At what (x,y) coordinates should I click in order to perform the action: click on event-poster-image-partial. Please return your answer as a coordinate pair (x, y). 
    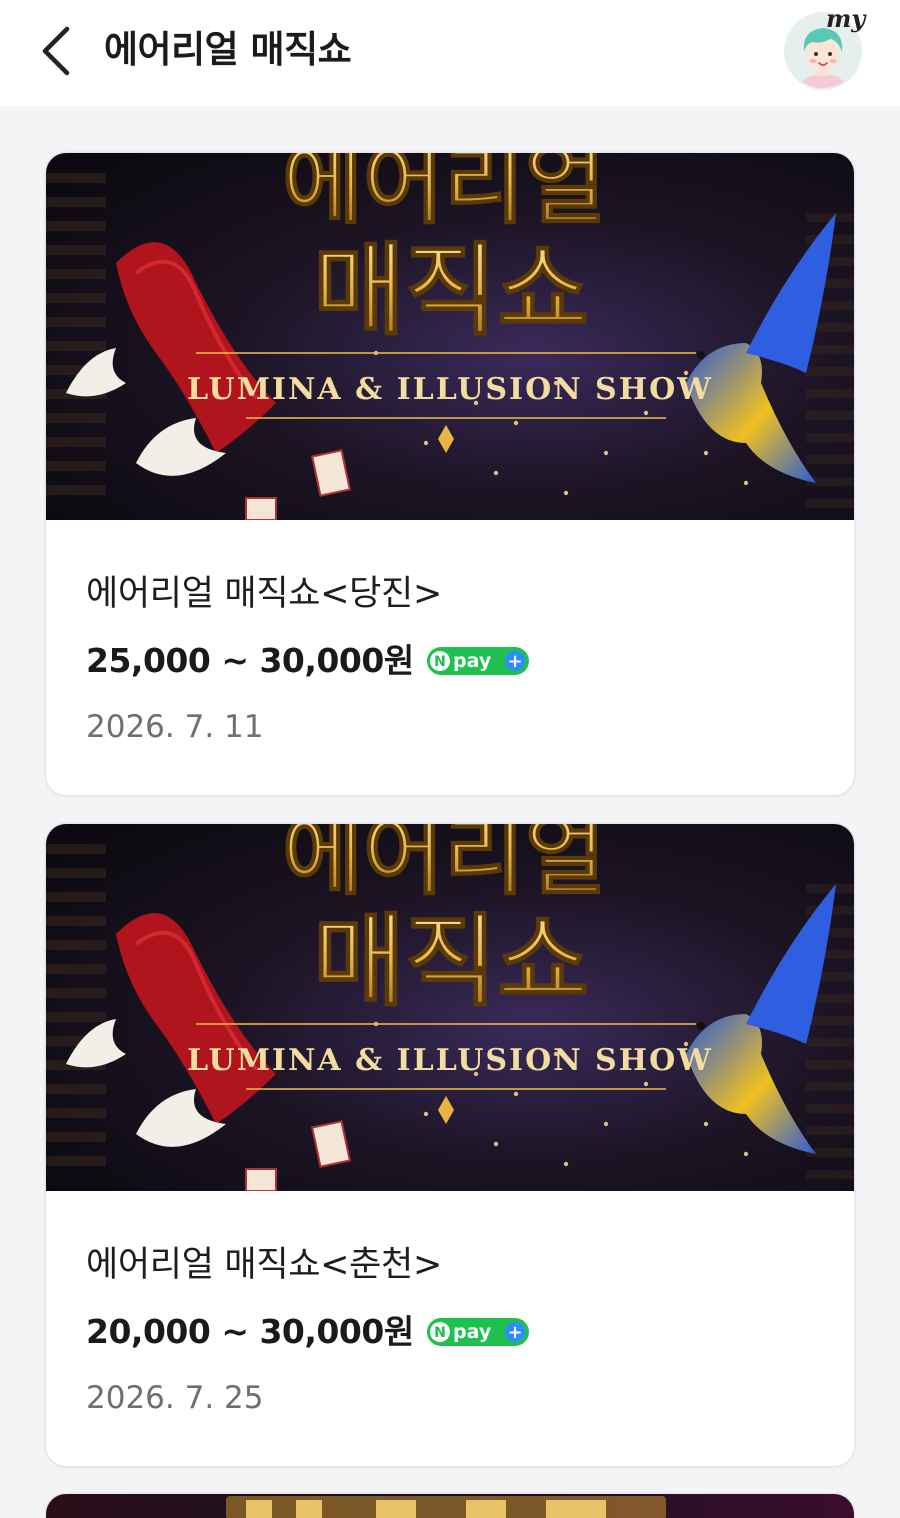
    Looking at the image, I should click on (450, 1506).